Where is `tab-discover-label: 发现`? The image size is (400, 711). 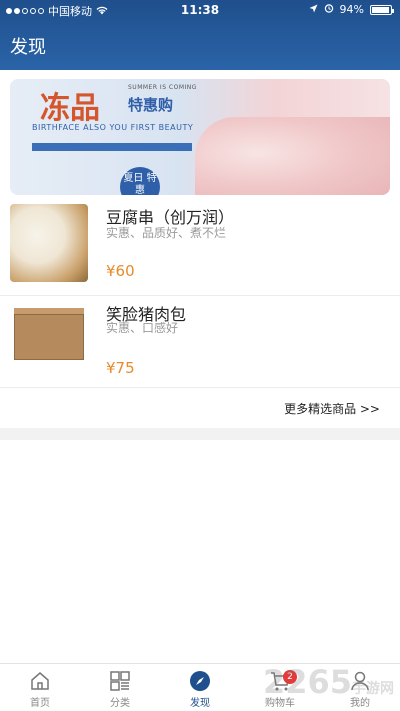 tab-discover-label: 发现 is located at coordinates (200, 703).